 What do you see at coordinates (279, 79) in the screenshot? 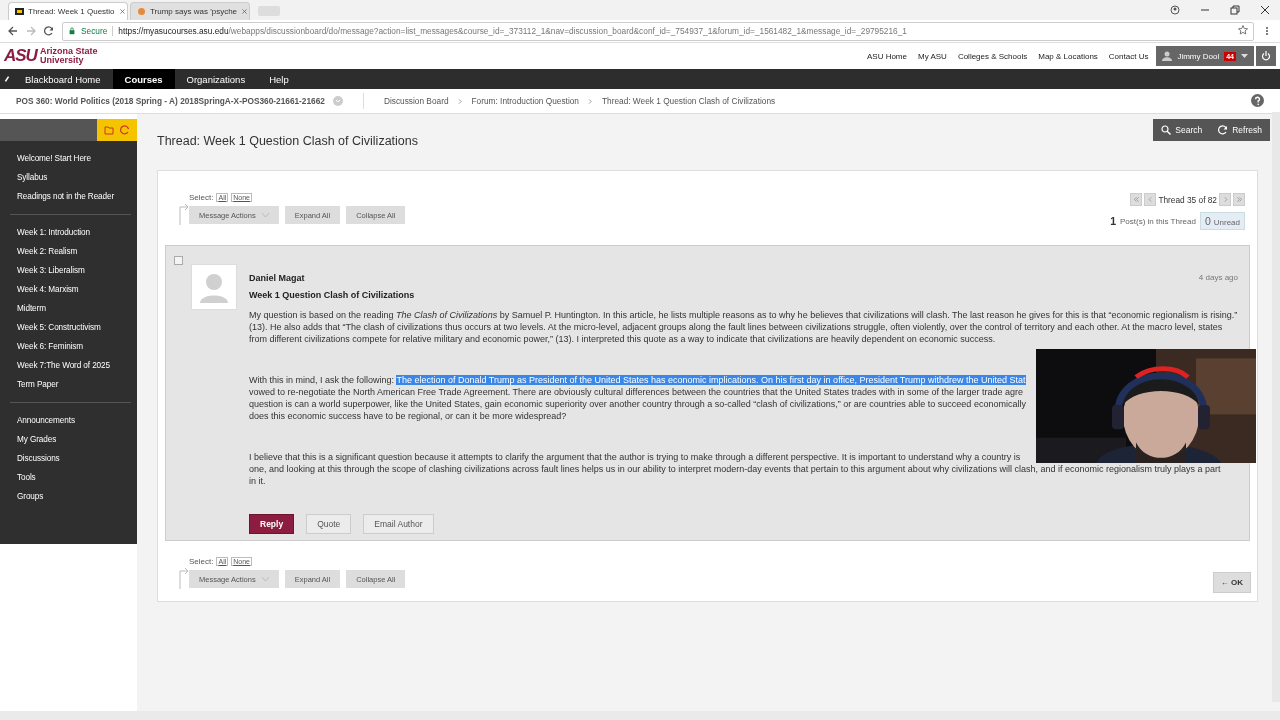
I see `nav-tab: Help` at bounding box center [279, 79].